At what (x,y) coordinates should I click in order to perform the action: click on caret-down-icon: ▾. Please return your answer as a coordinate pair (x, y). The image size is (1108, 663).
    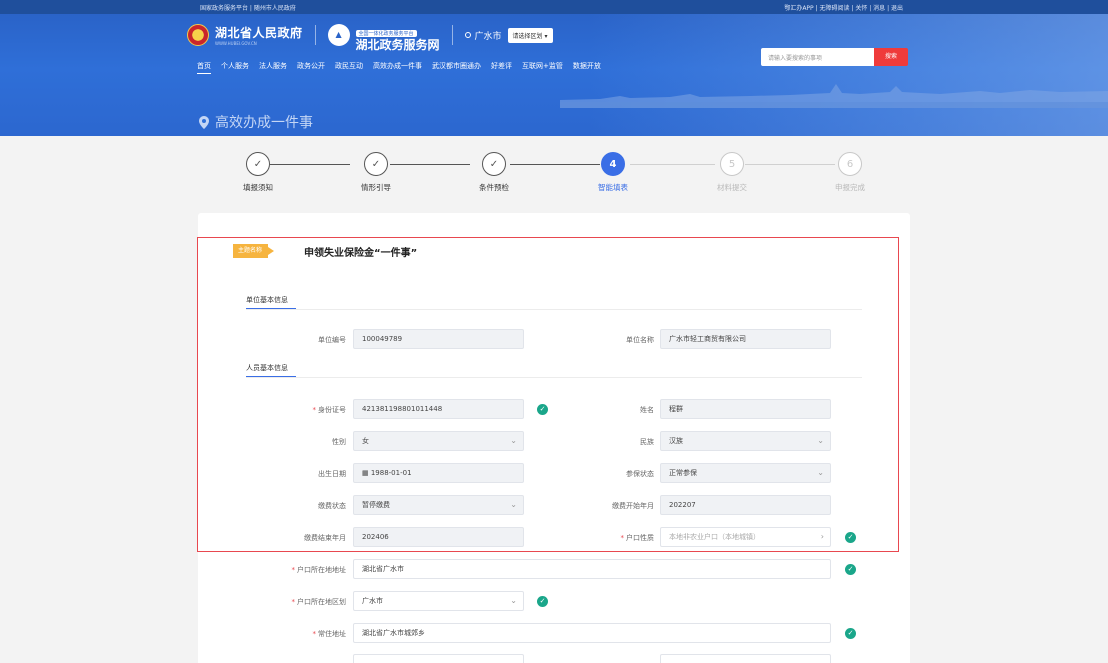
    Looking at the image, I should click on (546, 36).